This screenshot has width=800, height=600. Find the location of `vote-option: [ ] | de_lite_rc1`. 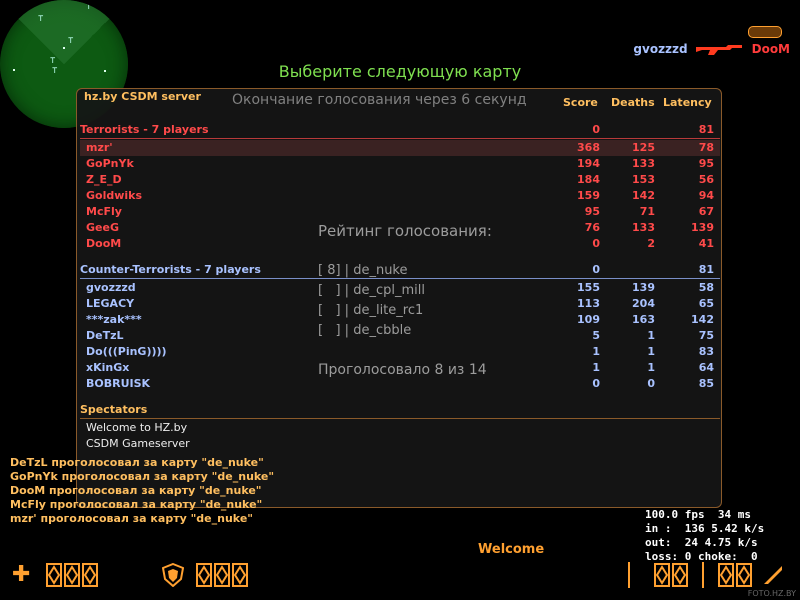

vote-option: [ ] | de_lite_rc1 is located at coordinates (370, 310).